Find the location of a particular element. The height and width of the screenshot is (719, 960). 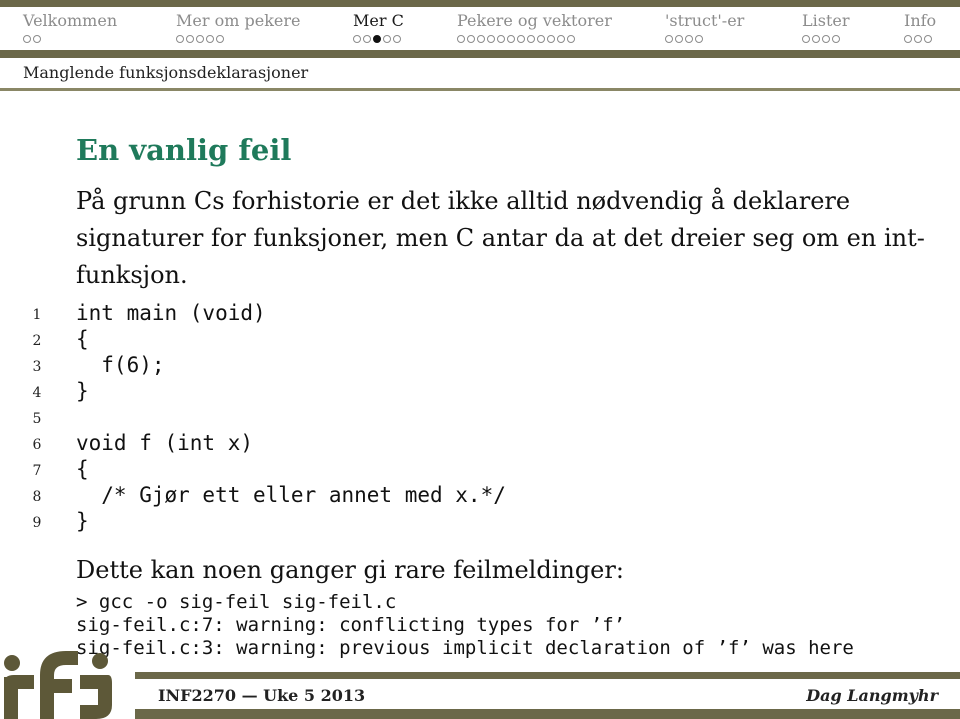

code-line: 2{ is located at coordinates (480, 340).